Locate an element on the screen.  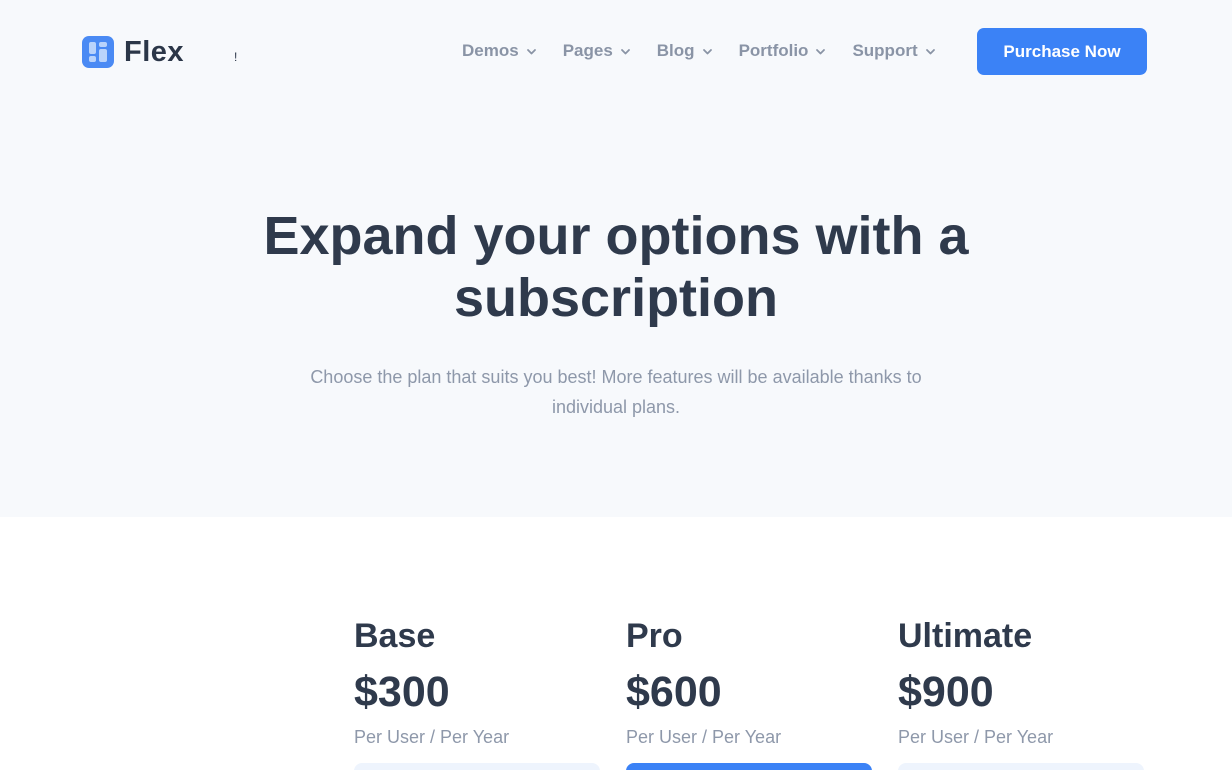
plan-card-pro: Pro $600 Per User / Per Year is located at coordinates (751, 692).